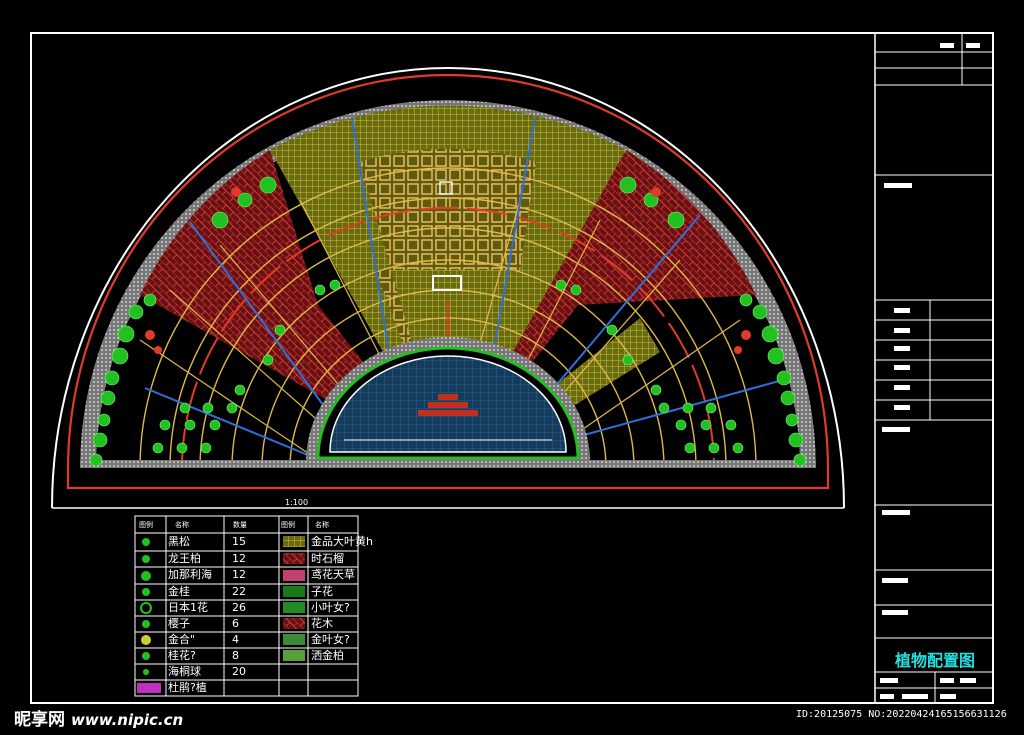  Describe the element at coordinates (935, 660) in the screenshot. I see `drawing-title: 植物配置图` at that location.